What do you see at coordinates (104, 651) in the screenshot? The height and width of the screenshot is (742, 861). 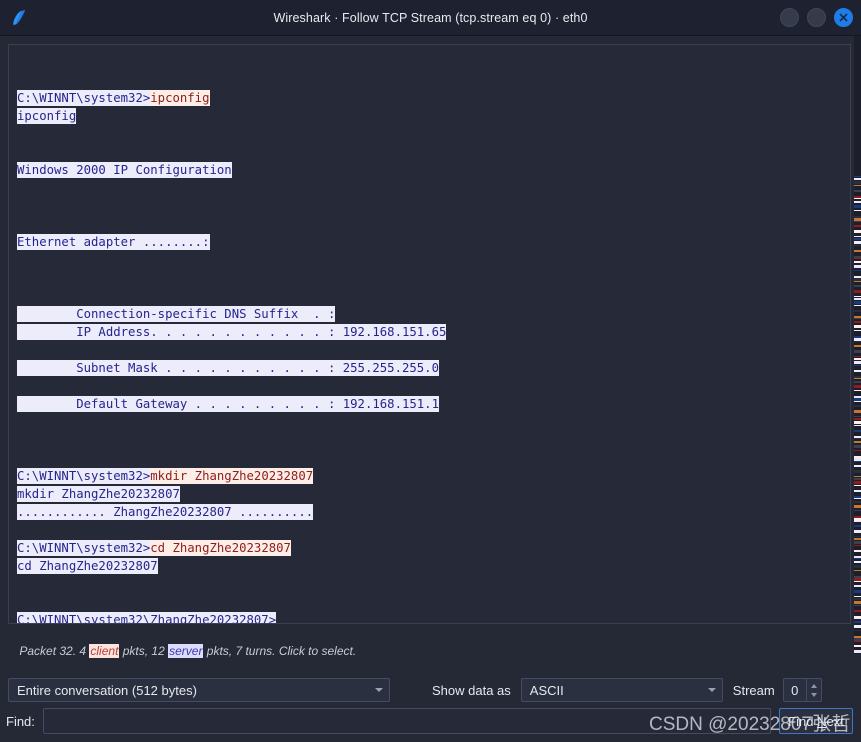 I see `status-client-label: client` at bounding box center [104, 651].